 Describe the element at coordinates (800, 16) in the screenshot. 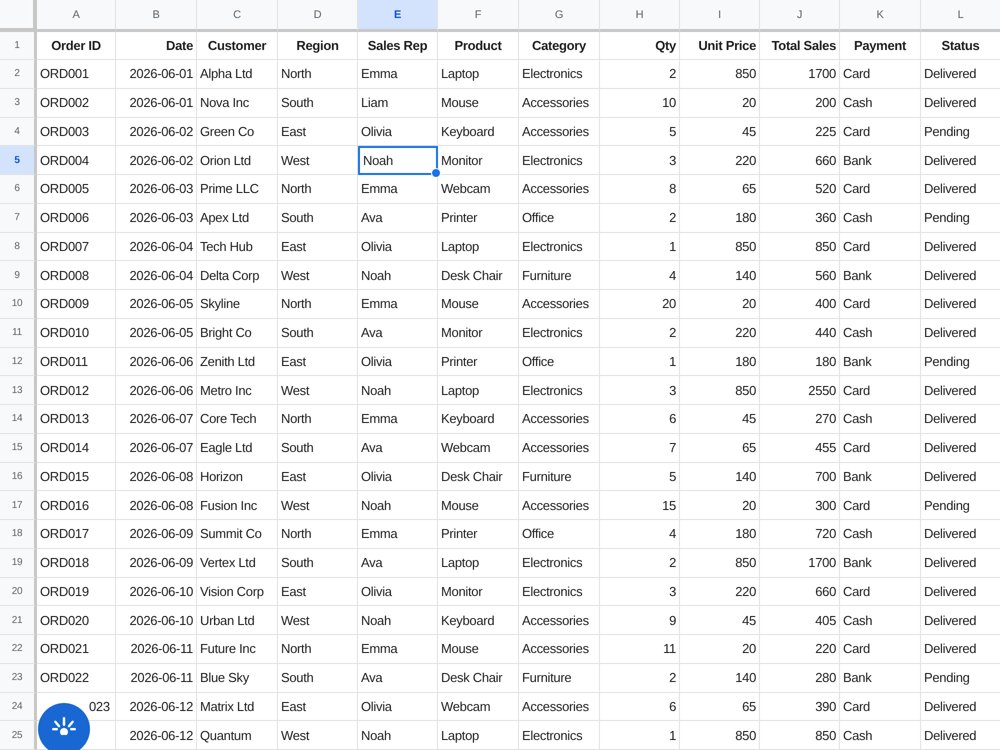

I see `column-header: J` at that location.